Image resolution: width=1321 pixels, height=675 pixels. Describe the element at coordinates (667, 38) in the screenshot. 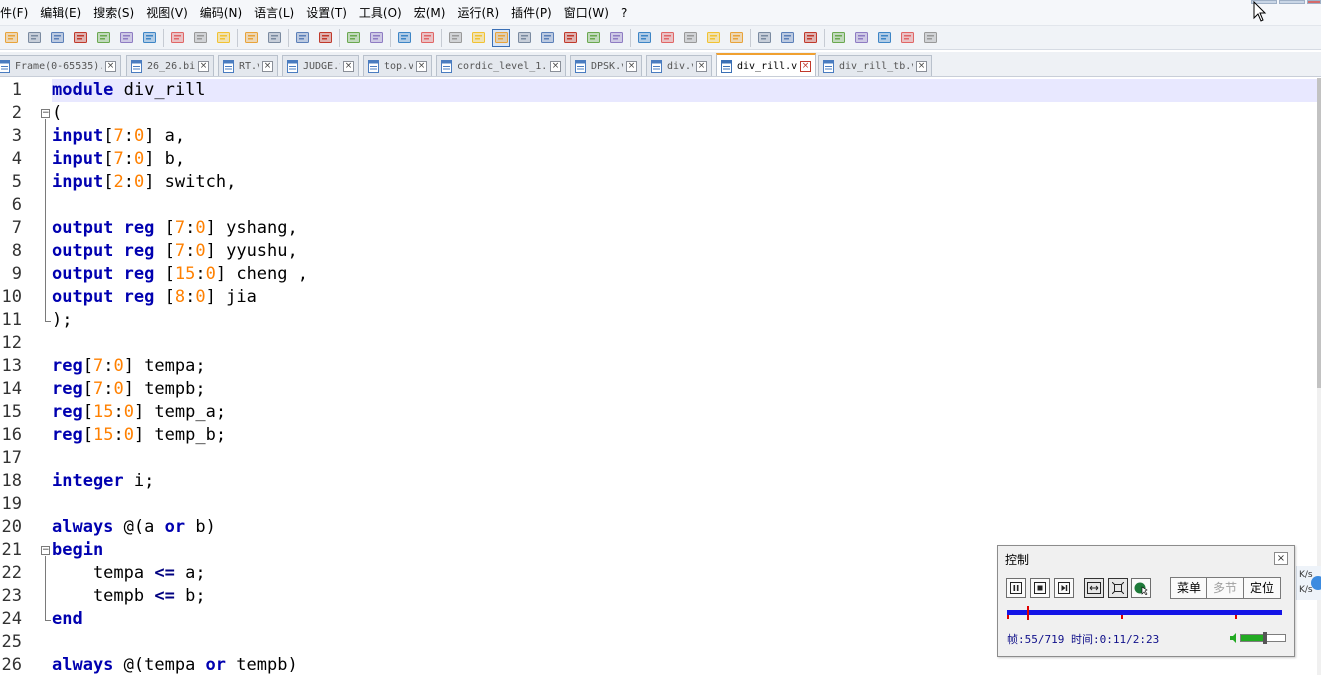

I see `stop-record-icon` at that location.